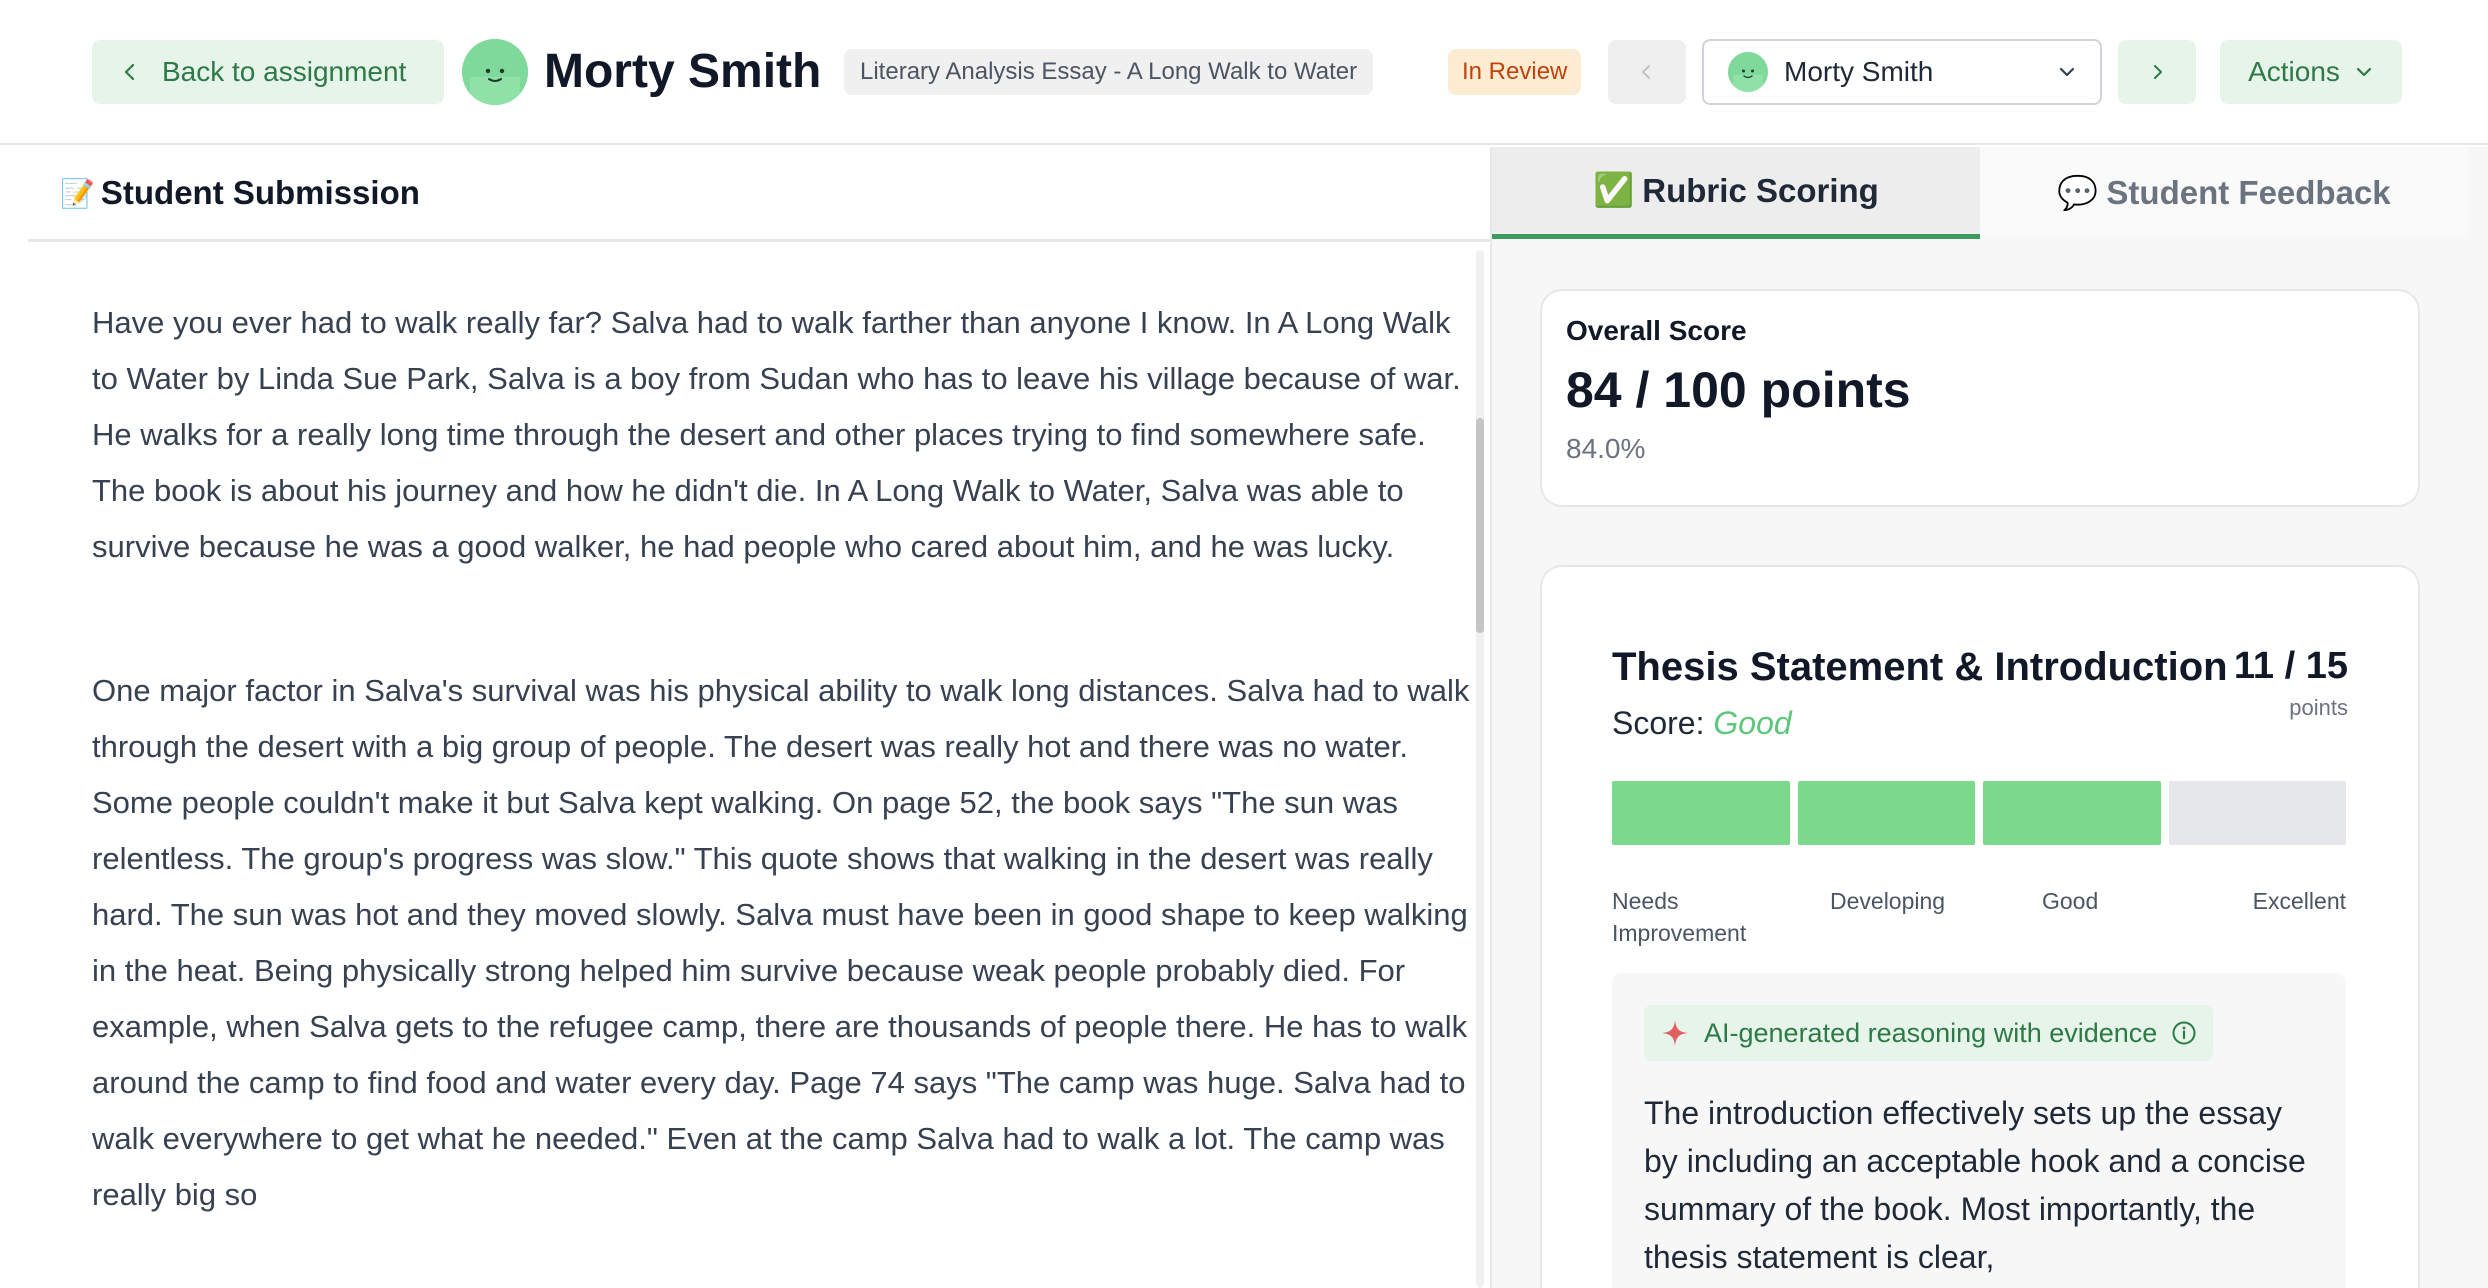  I want to click on criterion-title: Thesis Statement & Introduction, so click(1920, 667).